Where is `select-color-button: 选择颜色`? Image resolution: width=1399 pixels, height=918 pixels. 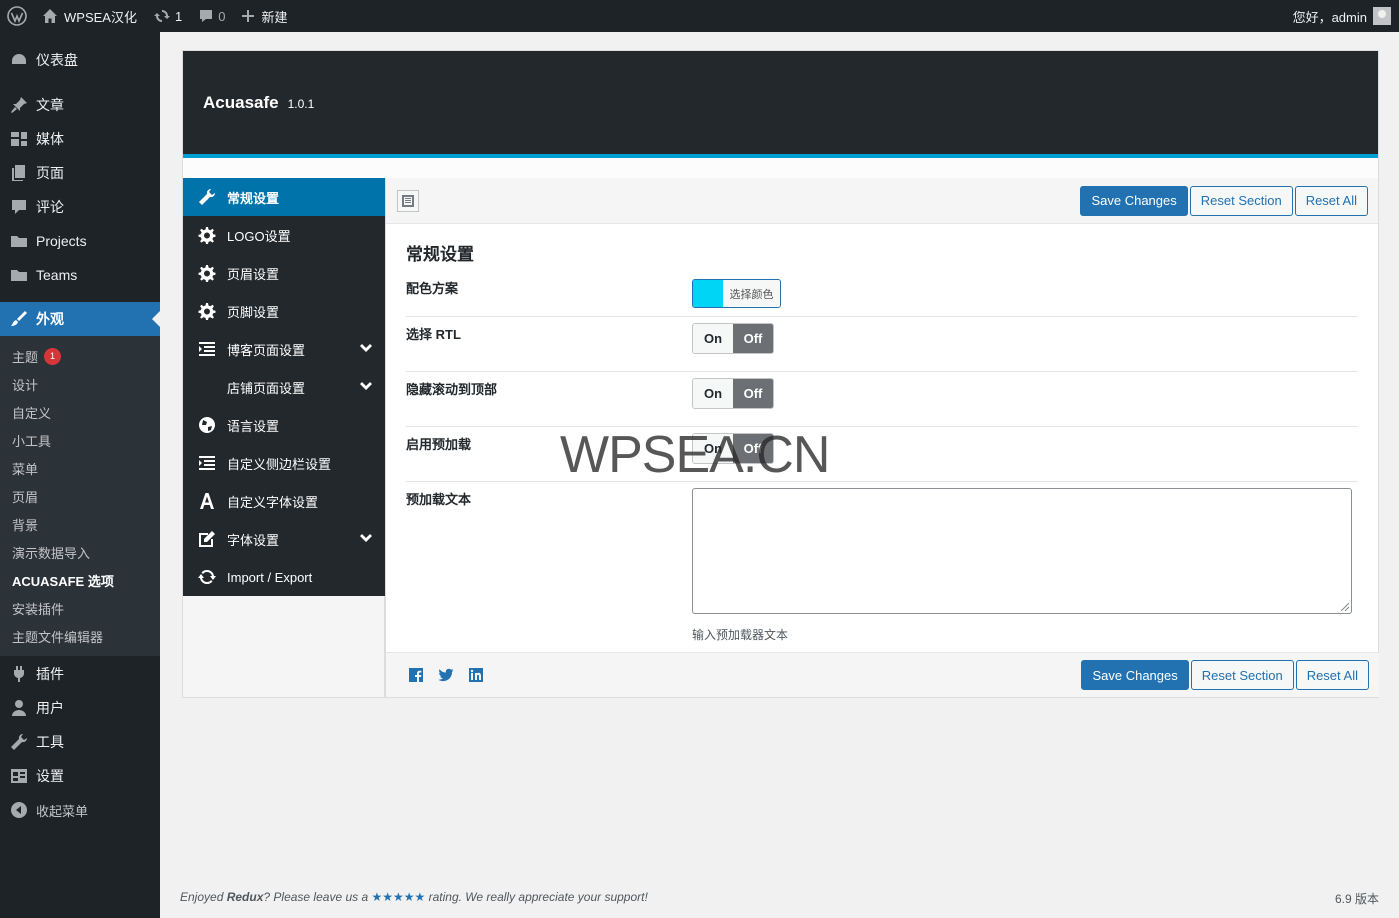 select-color-button: 选择颜色 is located at coordinates (751, 293).